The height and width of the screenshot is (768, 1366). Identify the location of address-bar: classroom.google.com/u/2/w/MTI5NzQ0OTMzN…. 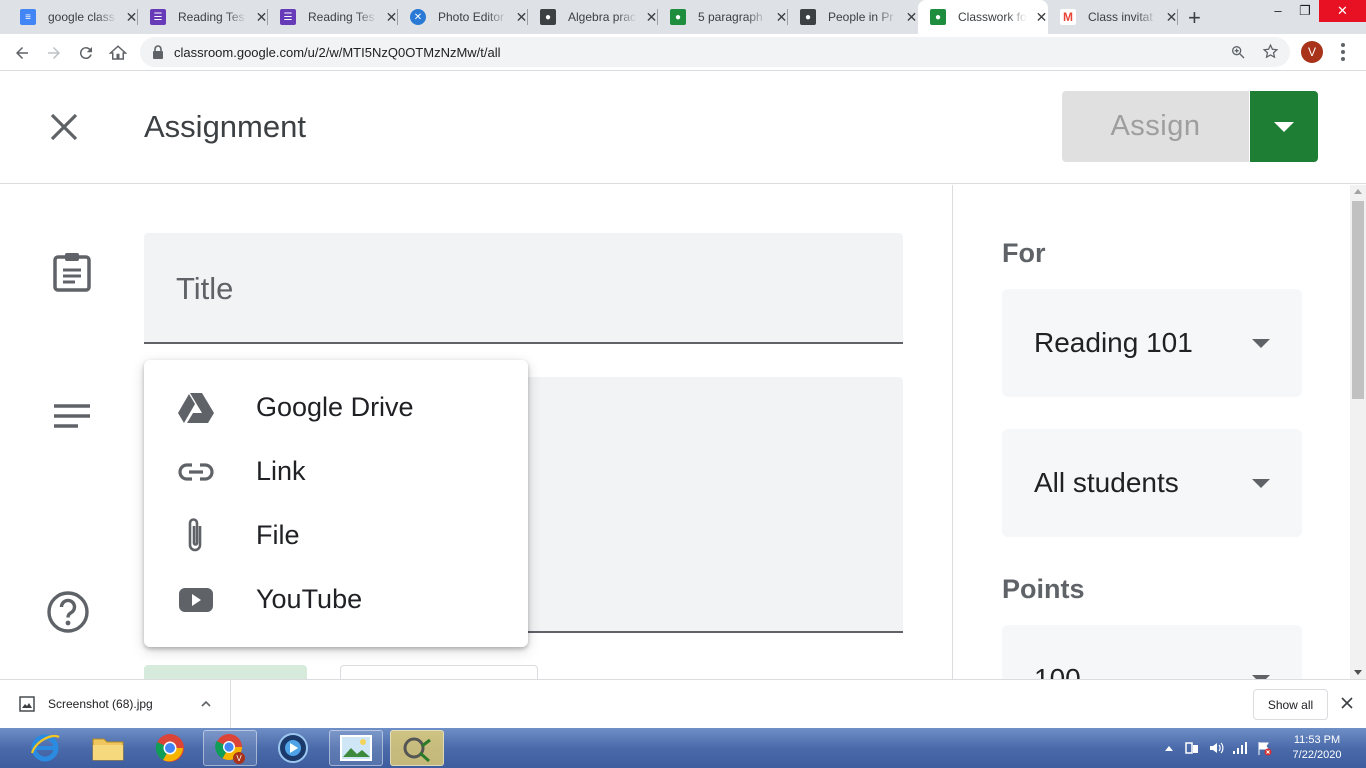
(715, 52).